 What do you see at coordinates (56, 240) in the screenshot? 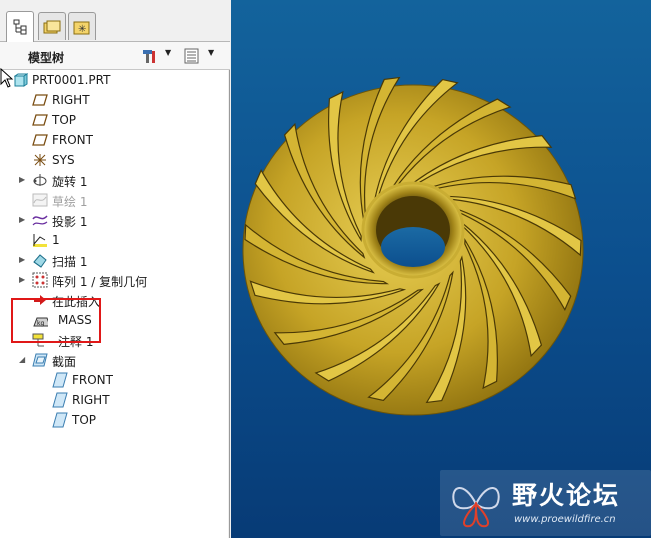
I see `tree-item-label: 1` at bounding box center [56, 240].